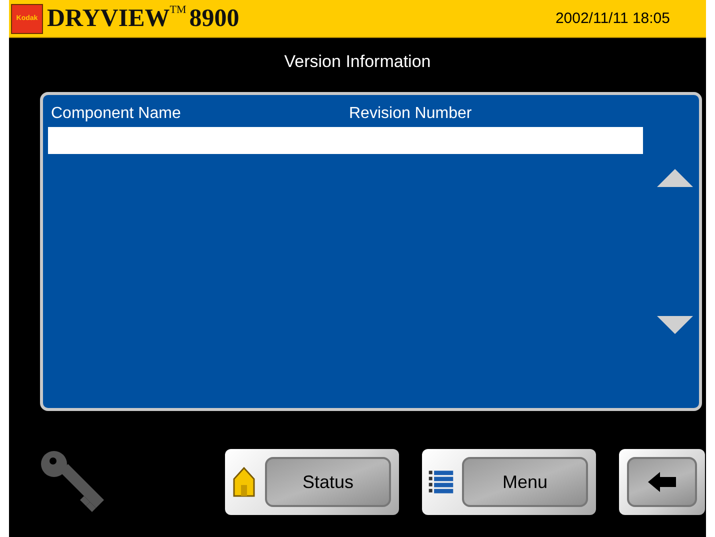 This screenshot has height=537, width=715. What do you see at coordinates (116, 114) in the screenshot?
I see `column-header: Component Name` at bounding box center [116, 114].